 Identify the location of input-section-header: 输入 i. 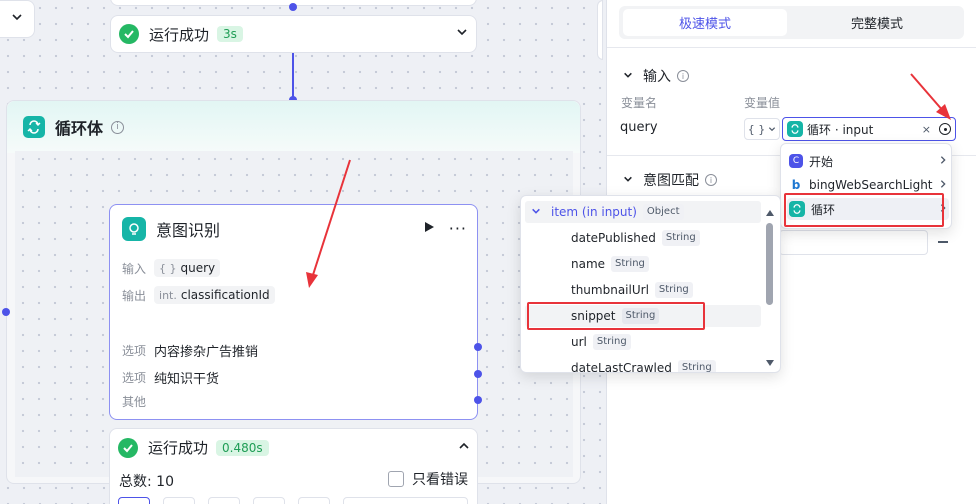
(656, 76).